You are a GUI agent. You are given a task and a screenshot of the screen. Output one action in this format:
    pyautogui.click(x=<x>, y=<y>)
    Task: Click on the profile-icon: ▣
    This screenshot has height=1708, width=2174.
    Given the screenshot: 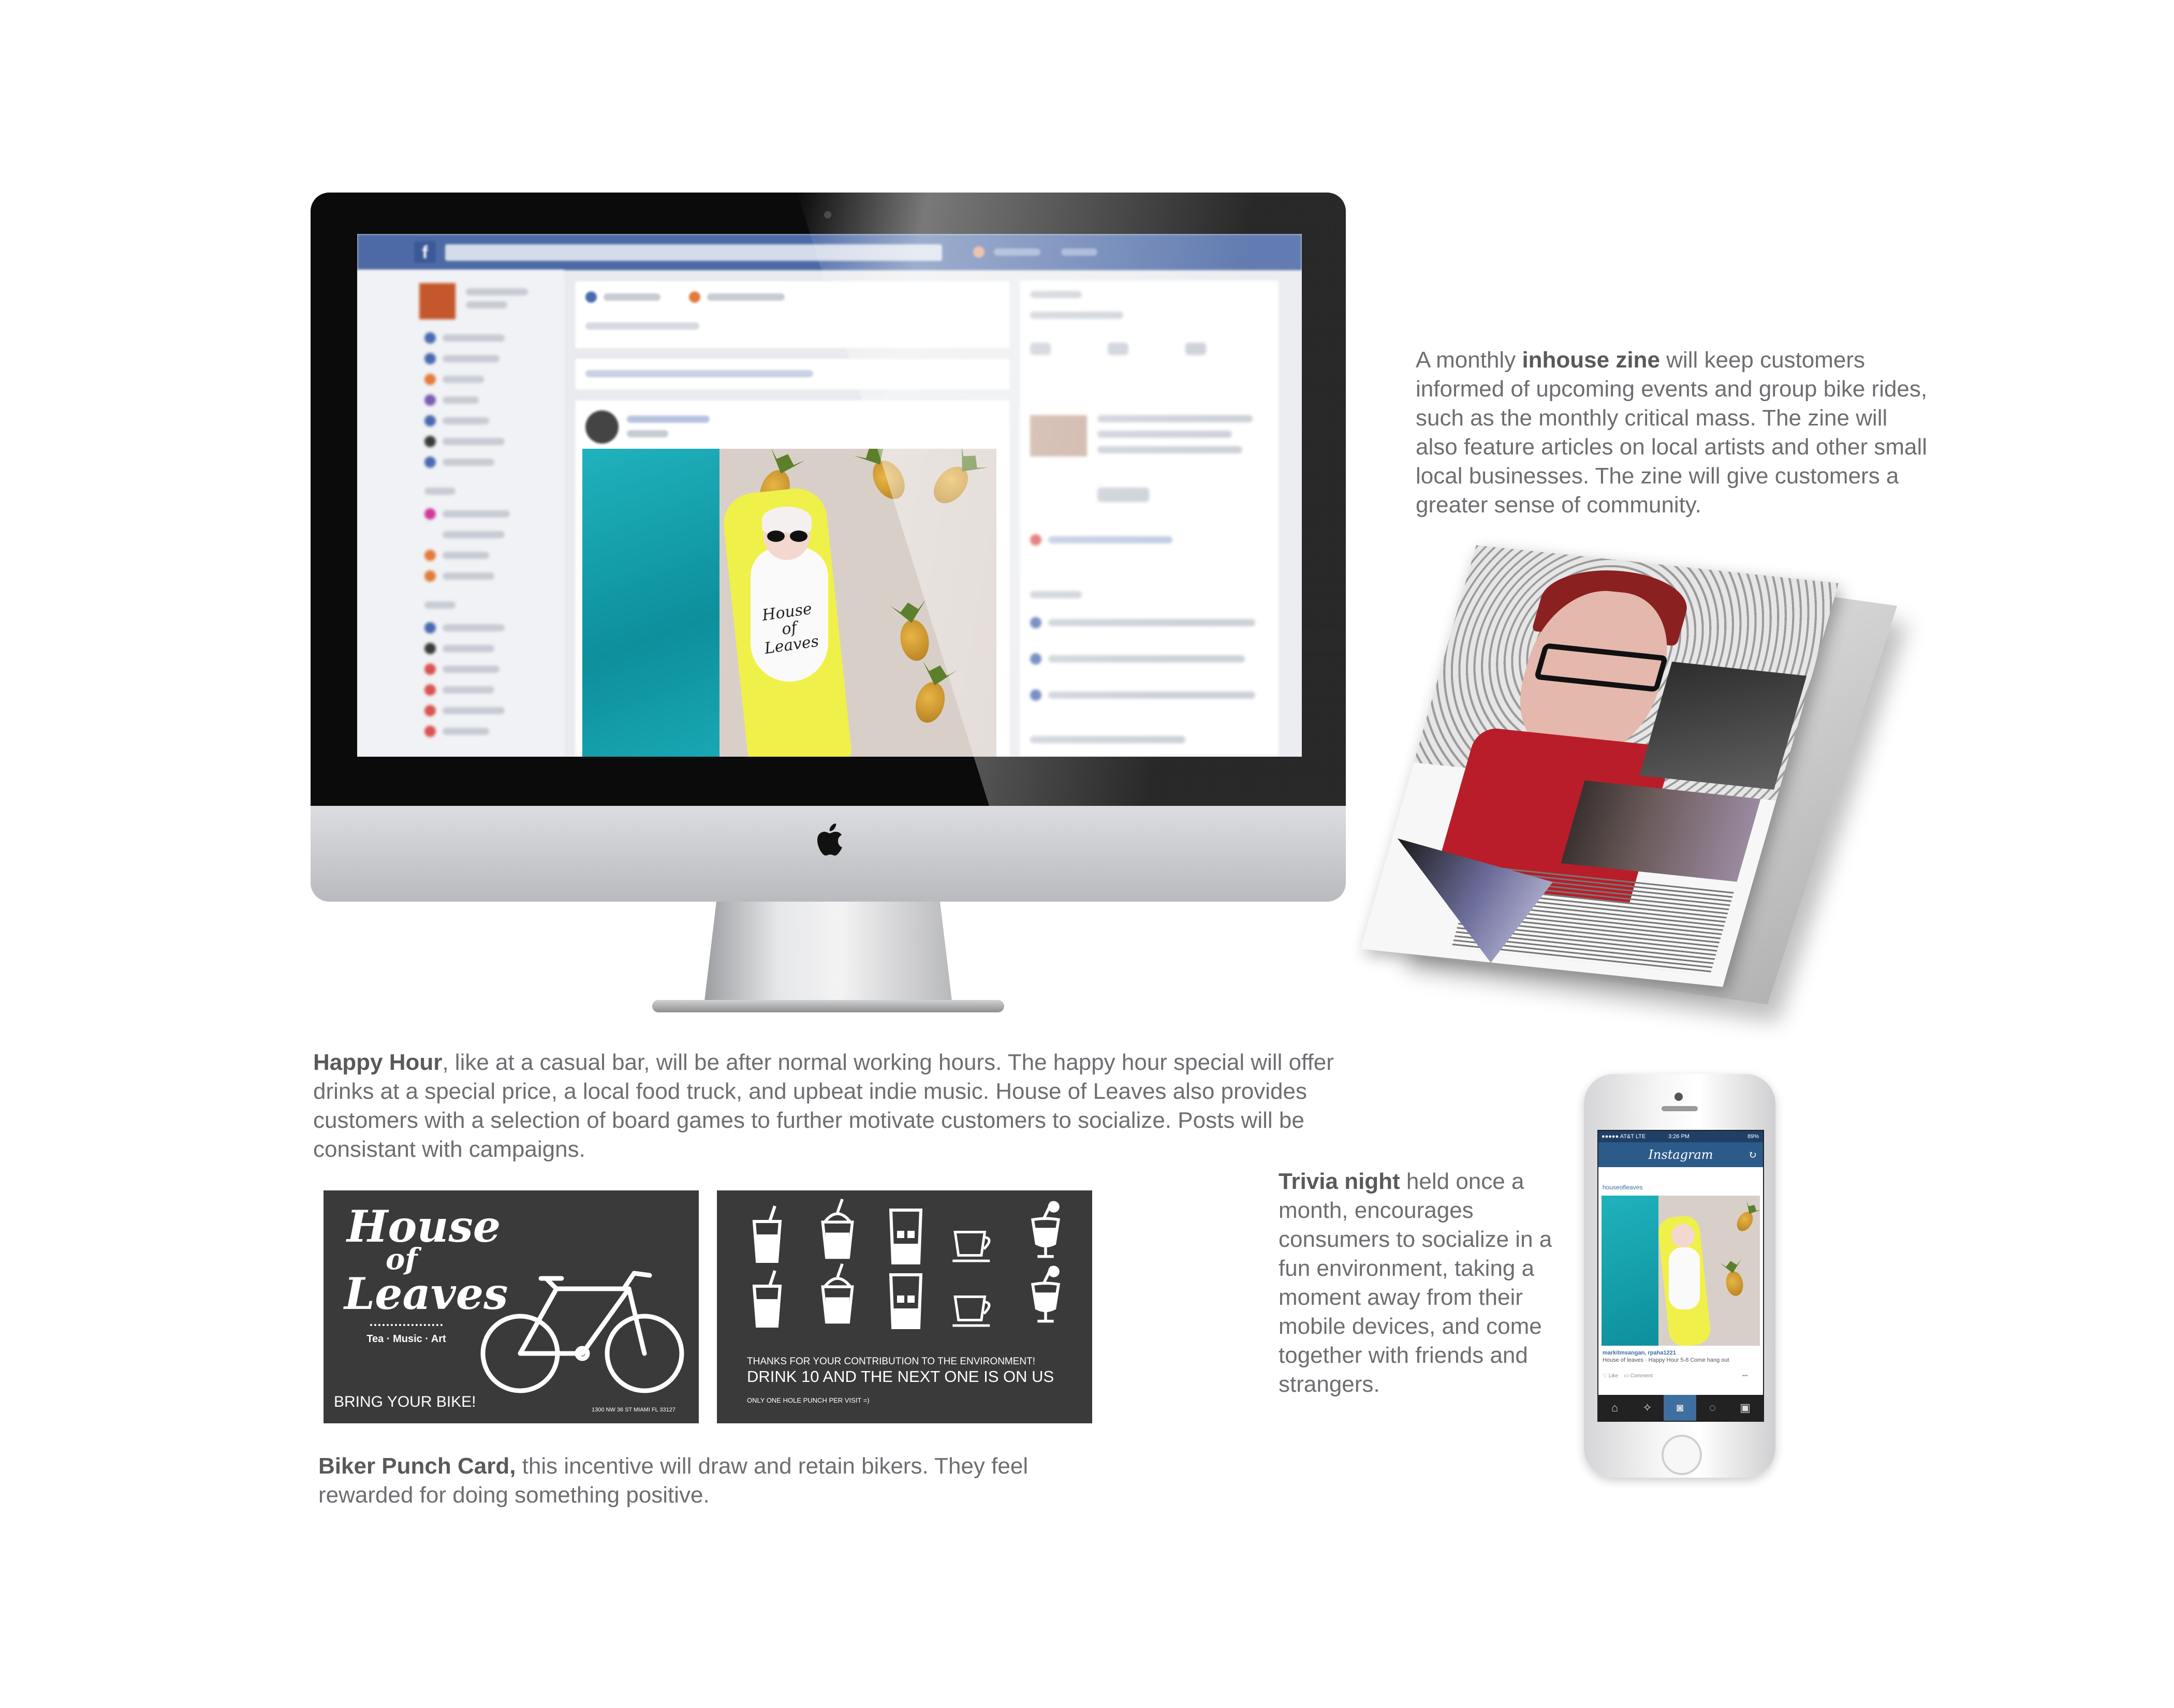 What is the action you would take?
    pyautogui.click(x=1745, y=1408)
    